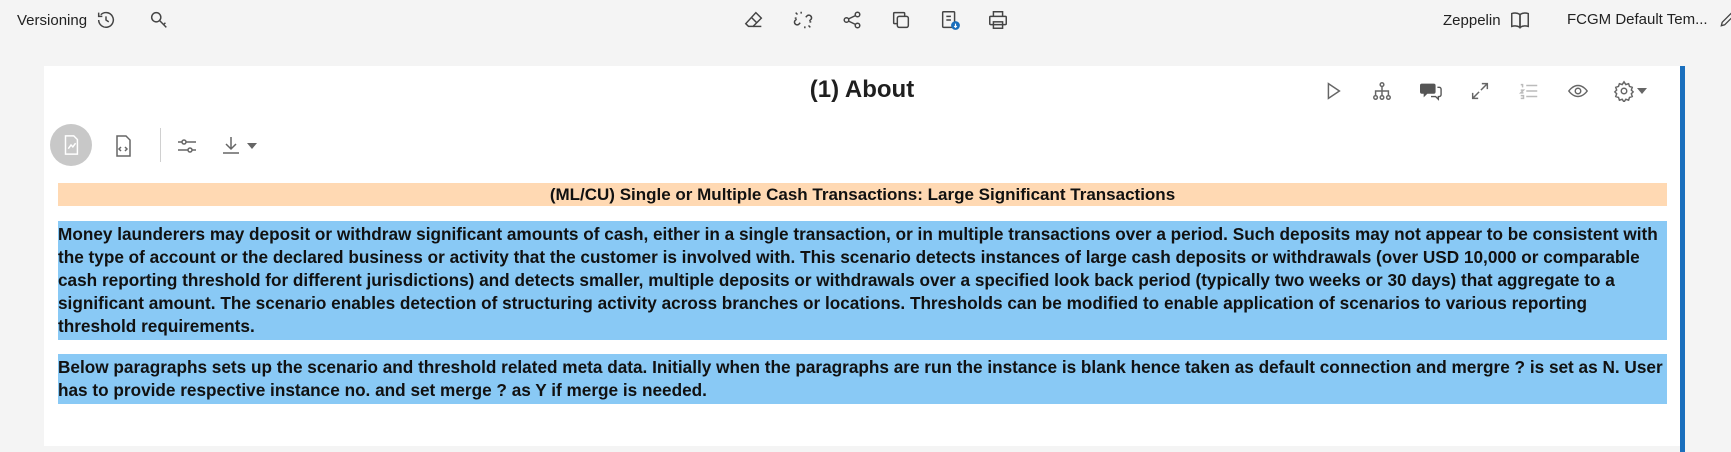  Describe the element at coordinates (754, 20) in the screenshot. I see `eraser-icon` at that location.